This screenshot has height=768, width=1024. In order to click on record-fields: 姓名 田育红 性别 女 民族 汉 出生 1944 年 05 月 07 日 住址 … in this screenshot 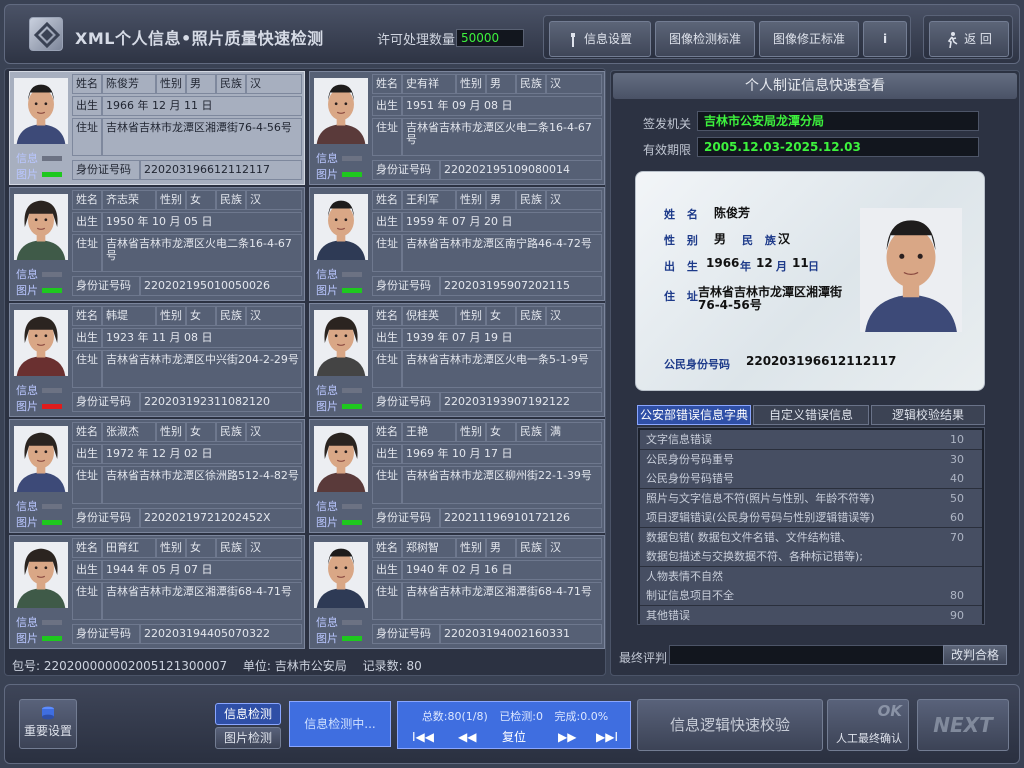, I will do `click(187, 592)`.